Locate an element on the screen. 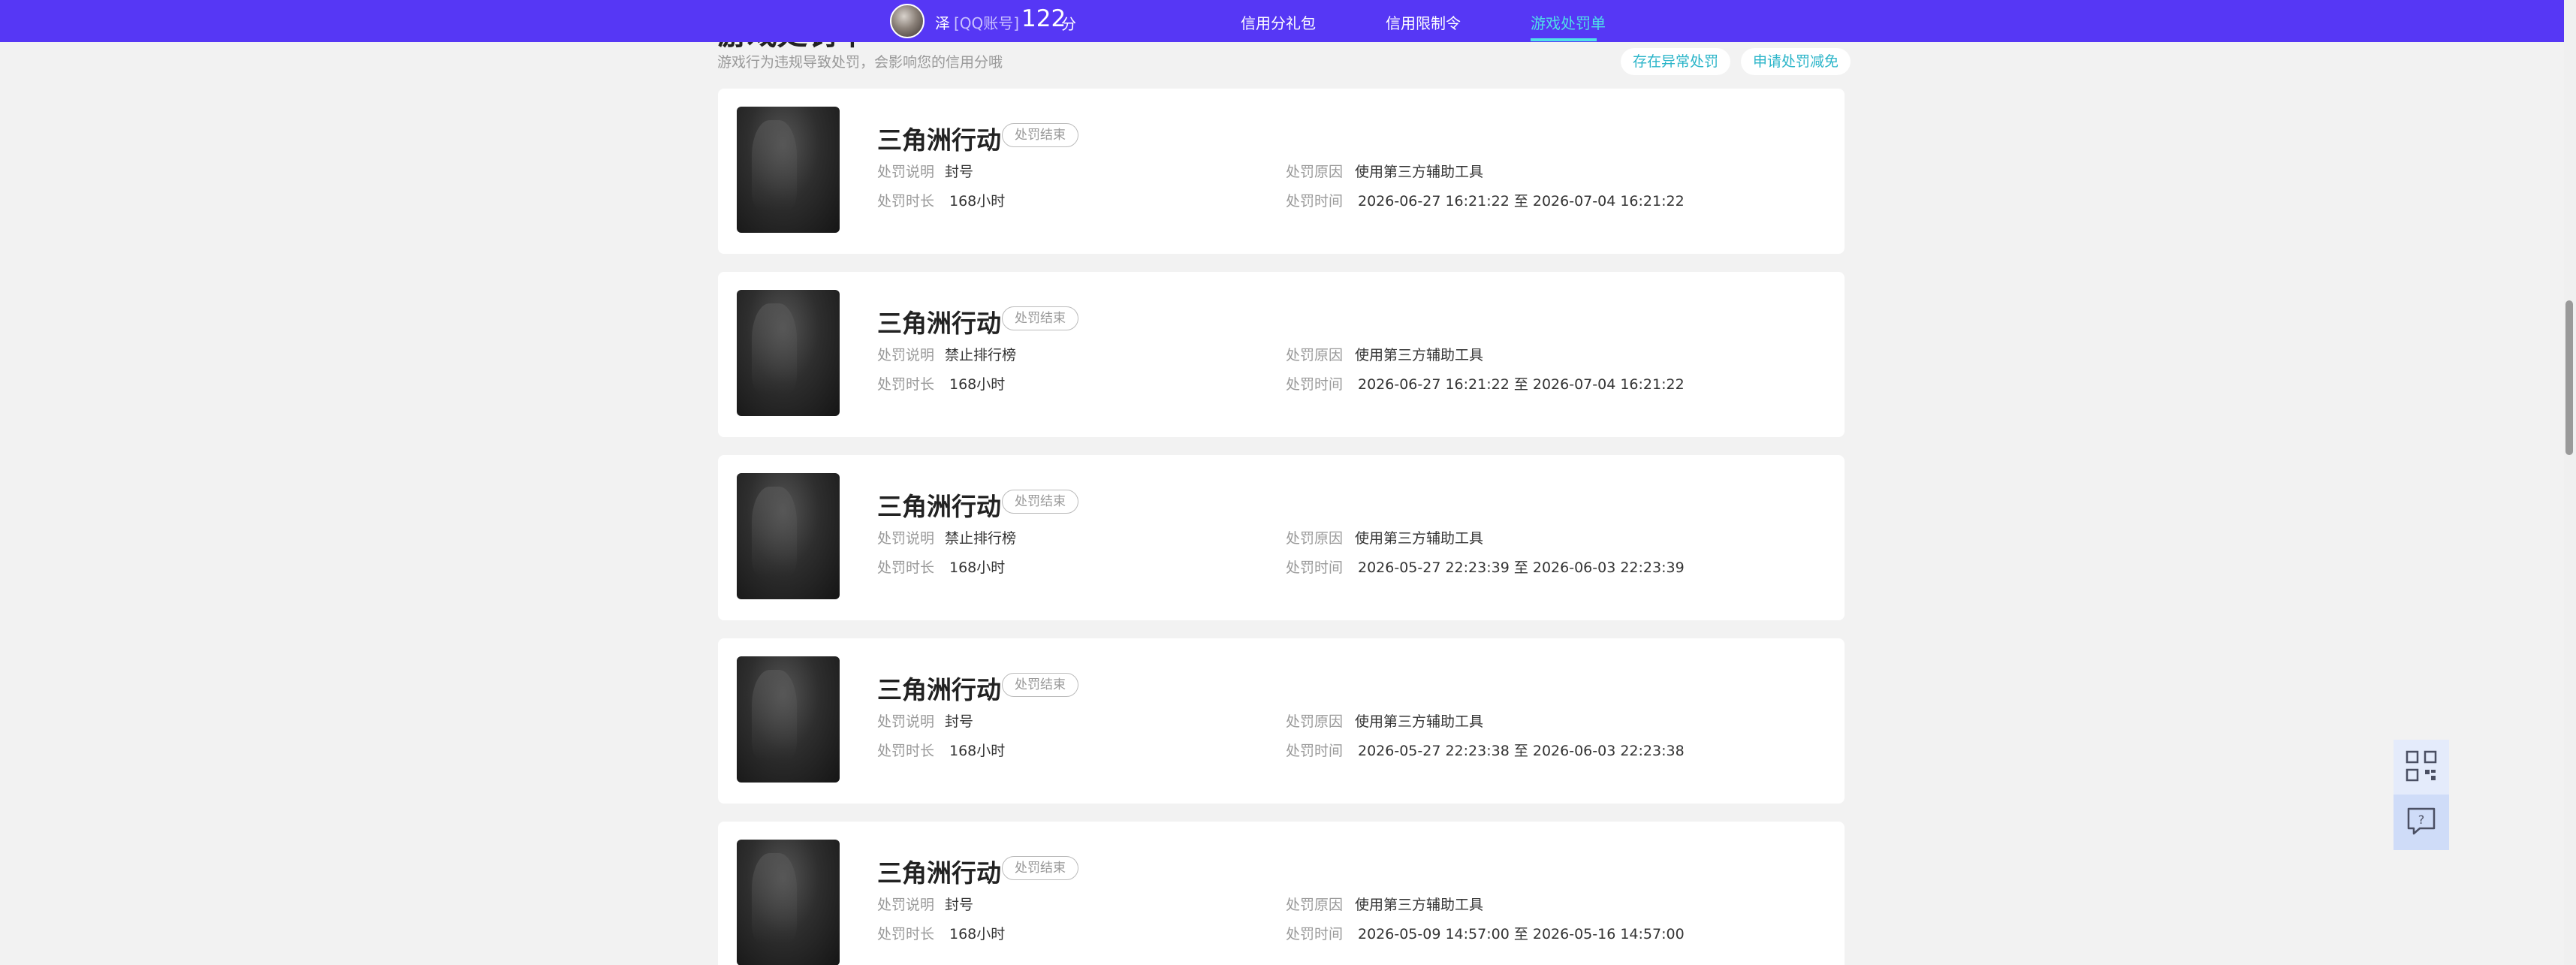 The image size is (2576, 965). user-name: 泽 is located at coordinates (942, 23).